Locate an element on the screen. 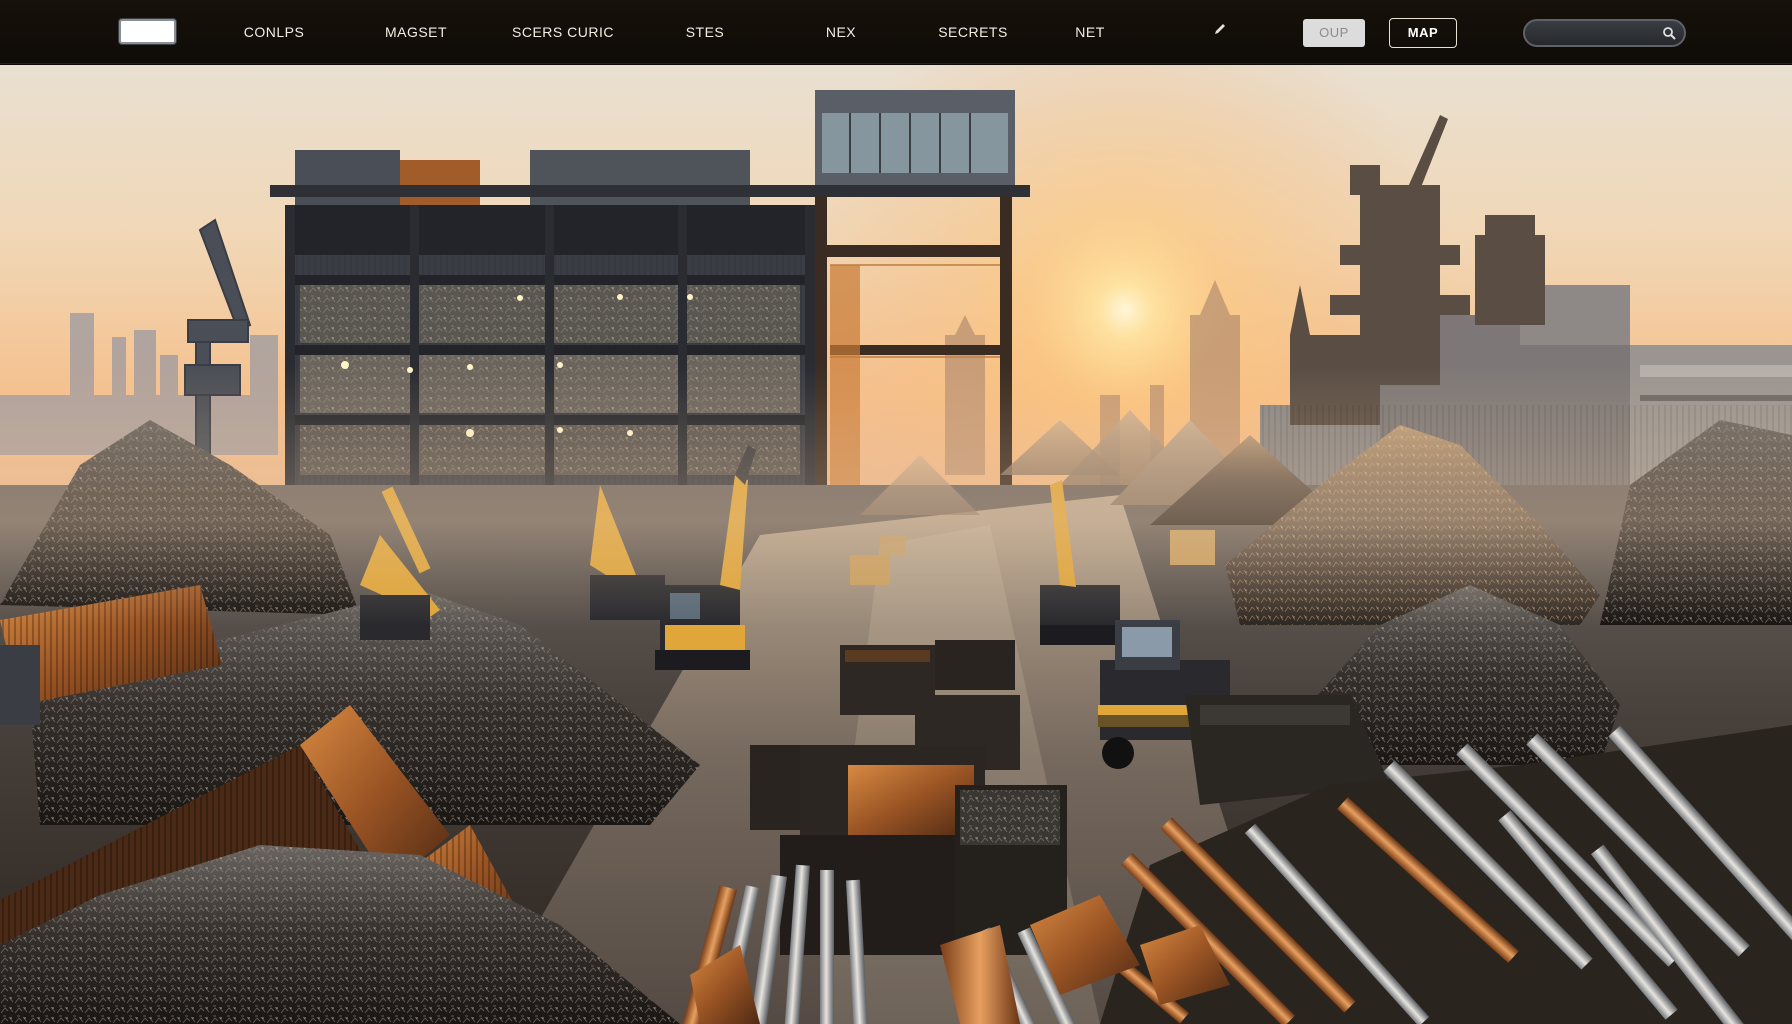  map-button: MAP is located at coordinates (1423, 33).